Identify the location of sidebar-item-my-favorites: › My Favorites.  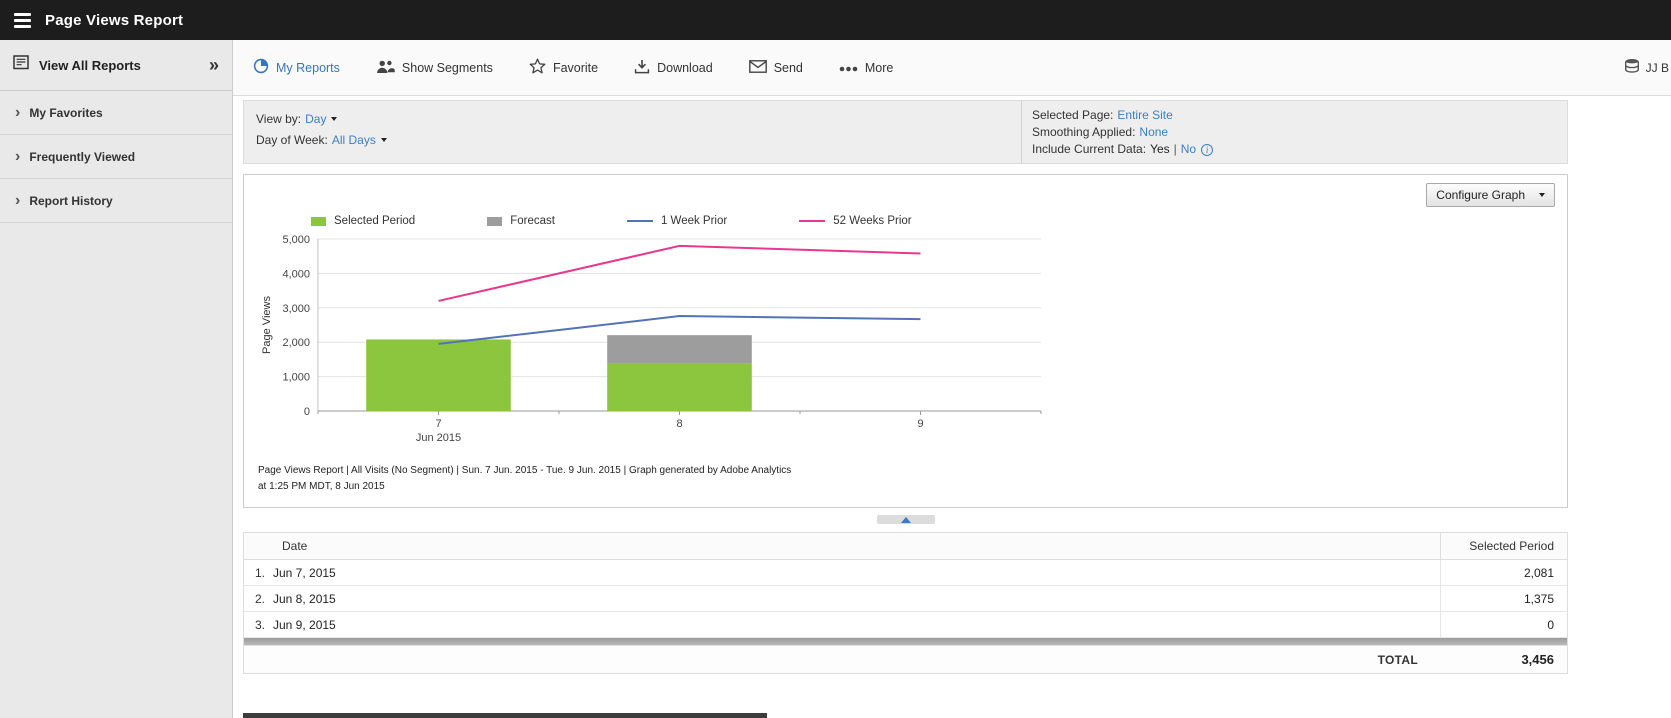
(116, 113).